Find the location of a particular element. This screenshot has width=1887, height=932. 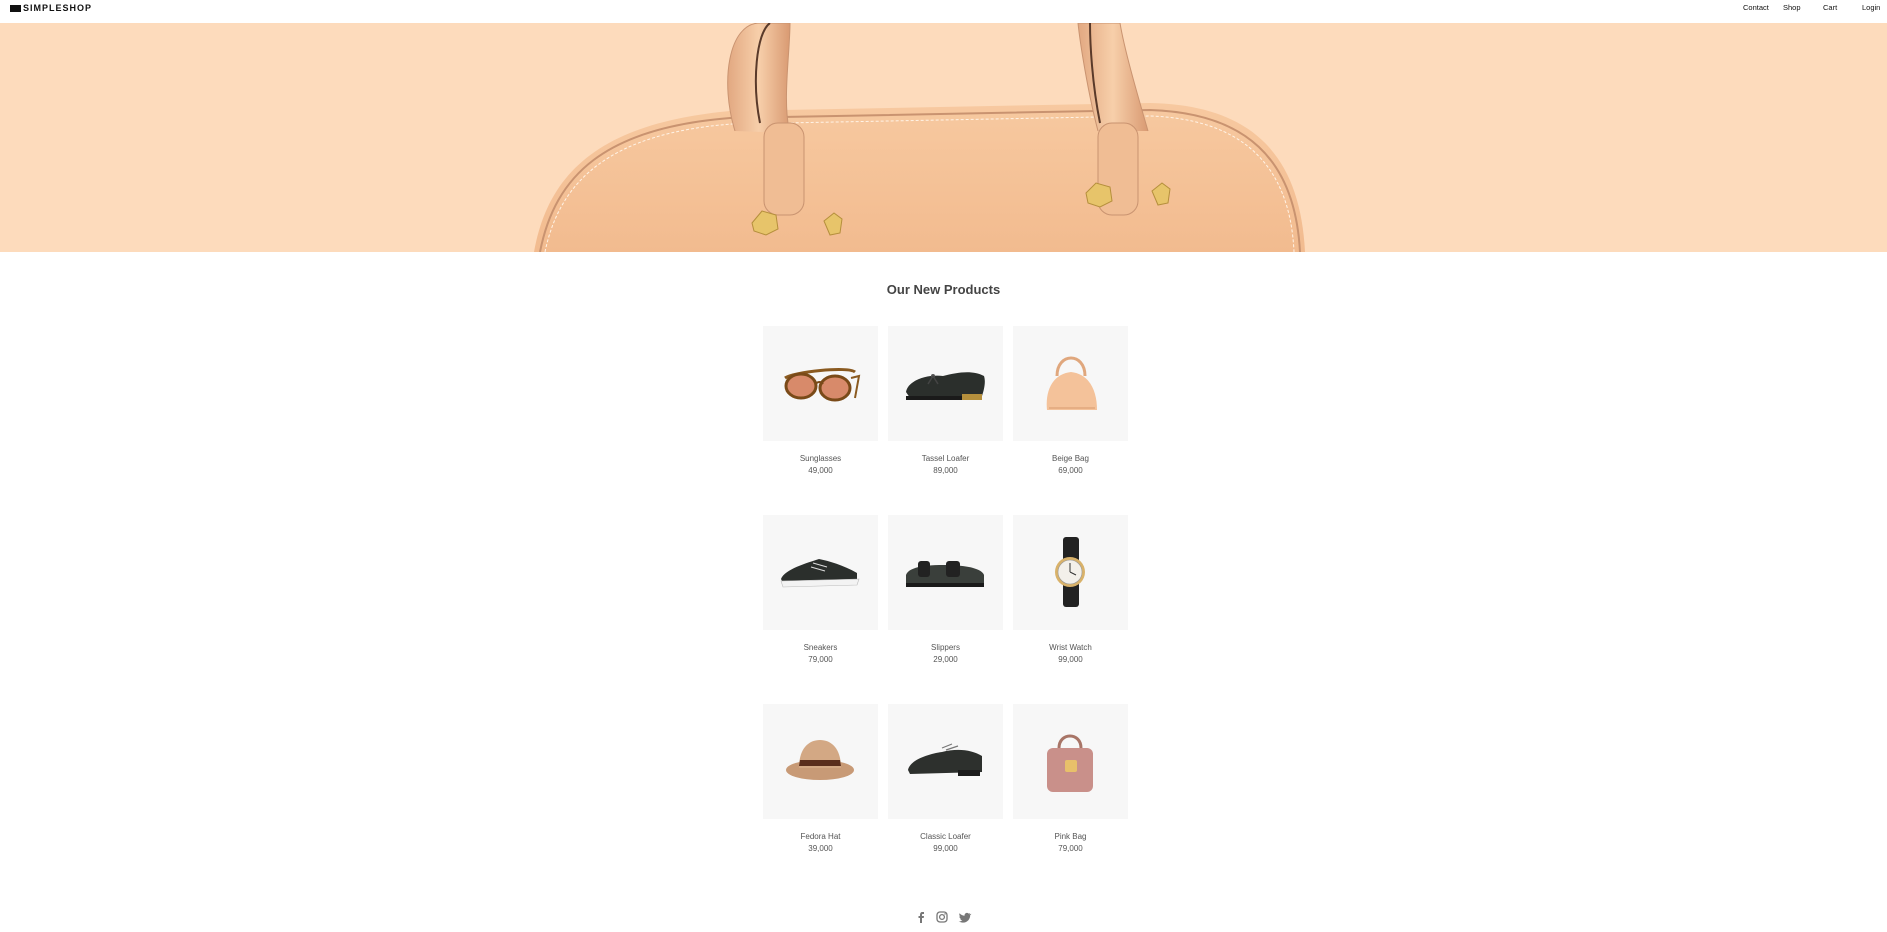

product-card: Sunglasses 49,000 is located at coordinates (820, 400).